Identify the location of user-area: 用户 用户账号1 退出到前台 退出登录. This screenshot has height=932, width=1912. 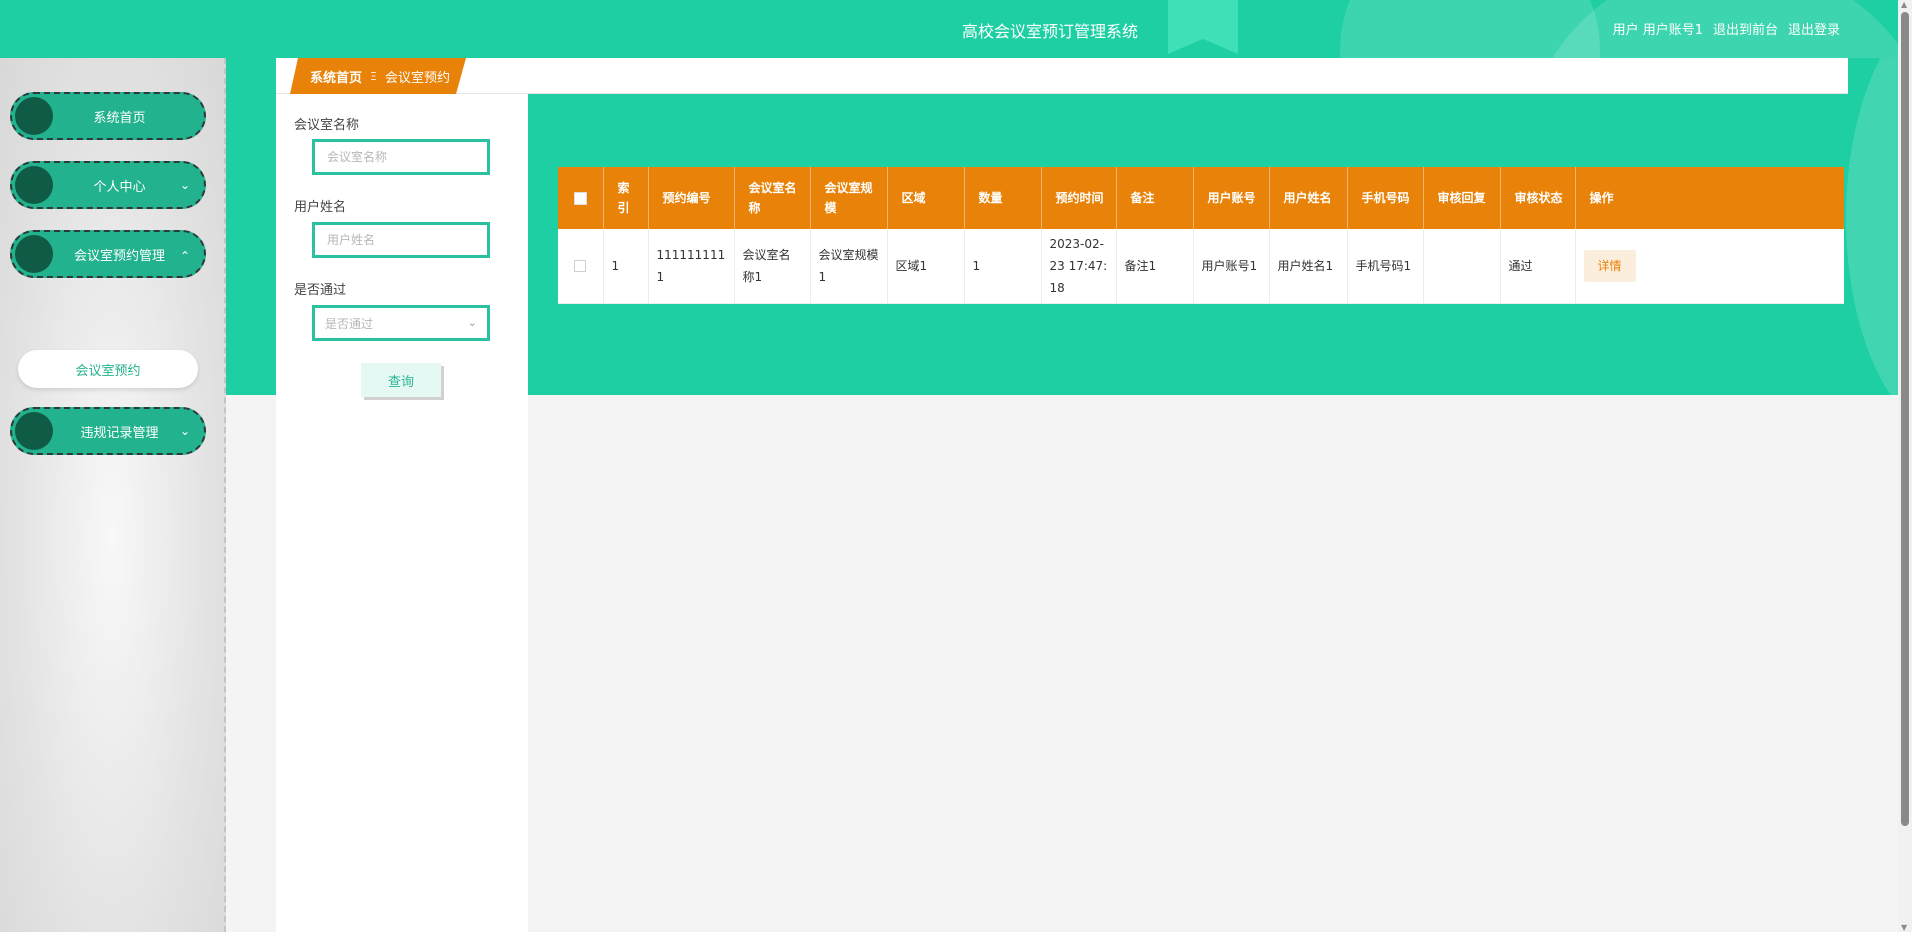
(1726, 28).